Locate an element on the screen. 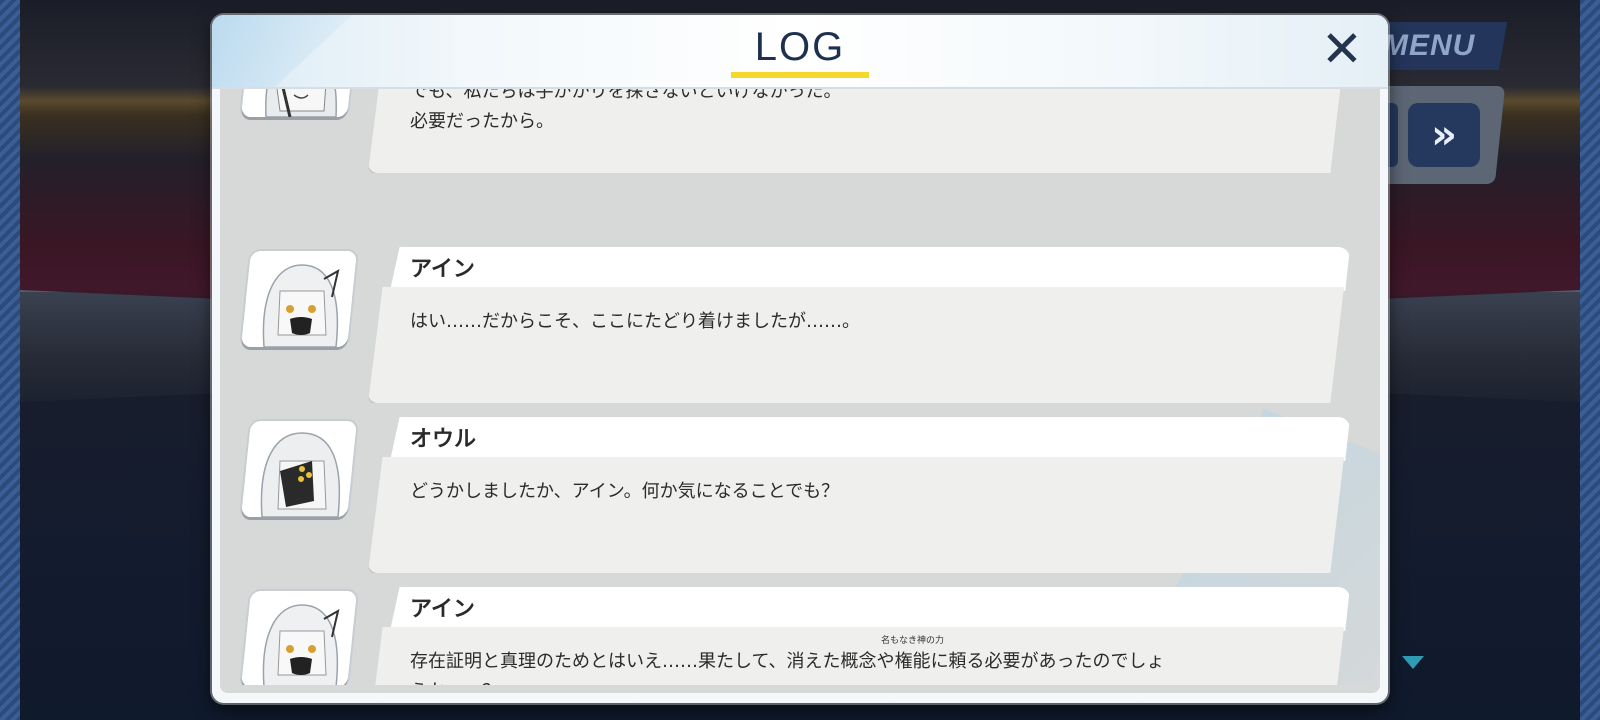  advance-indicator-icon is located at coordinates (1413, 662).